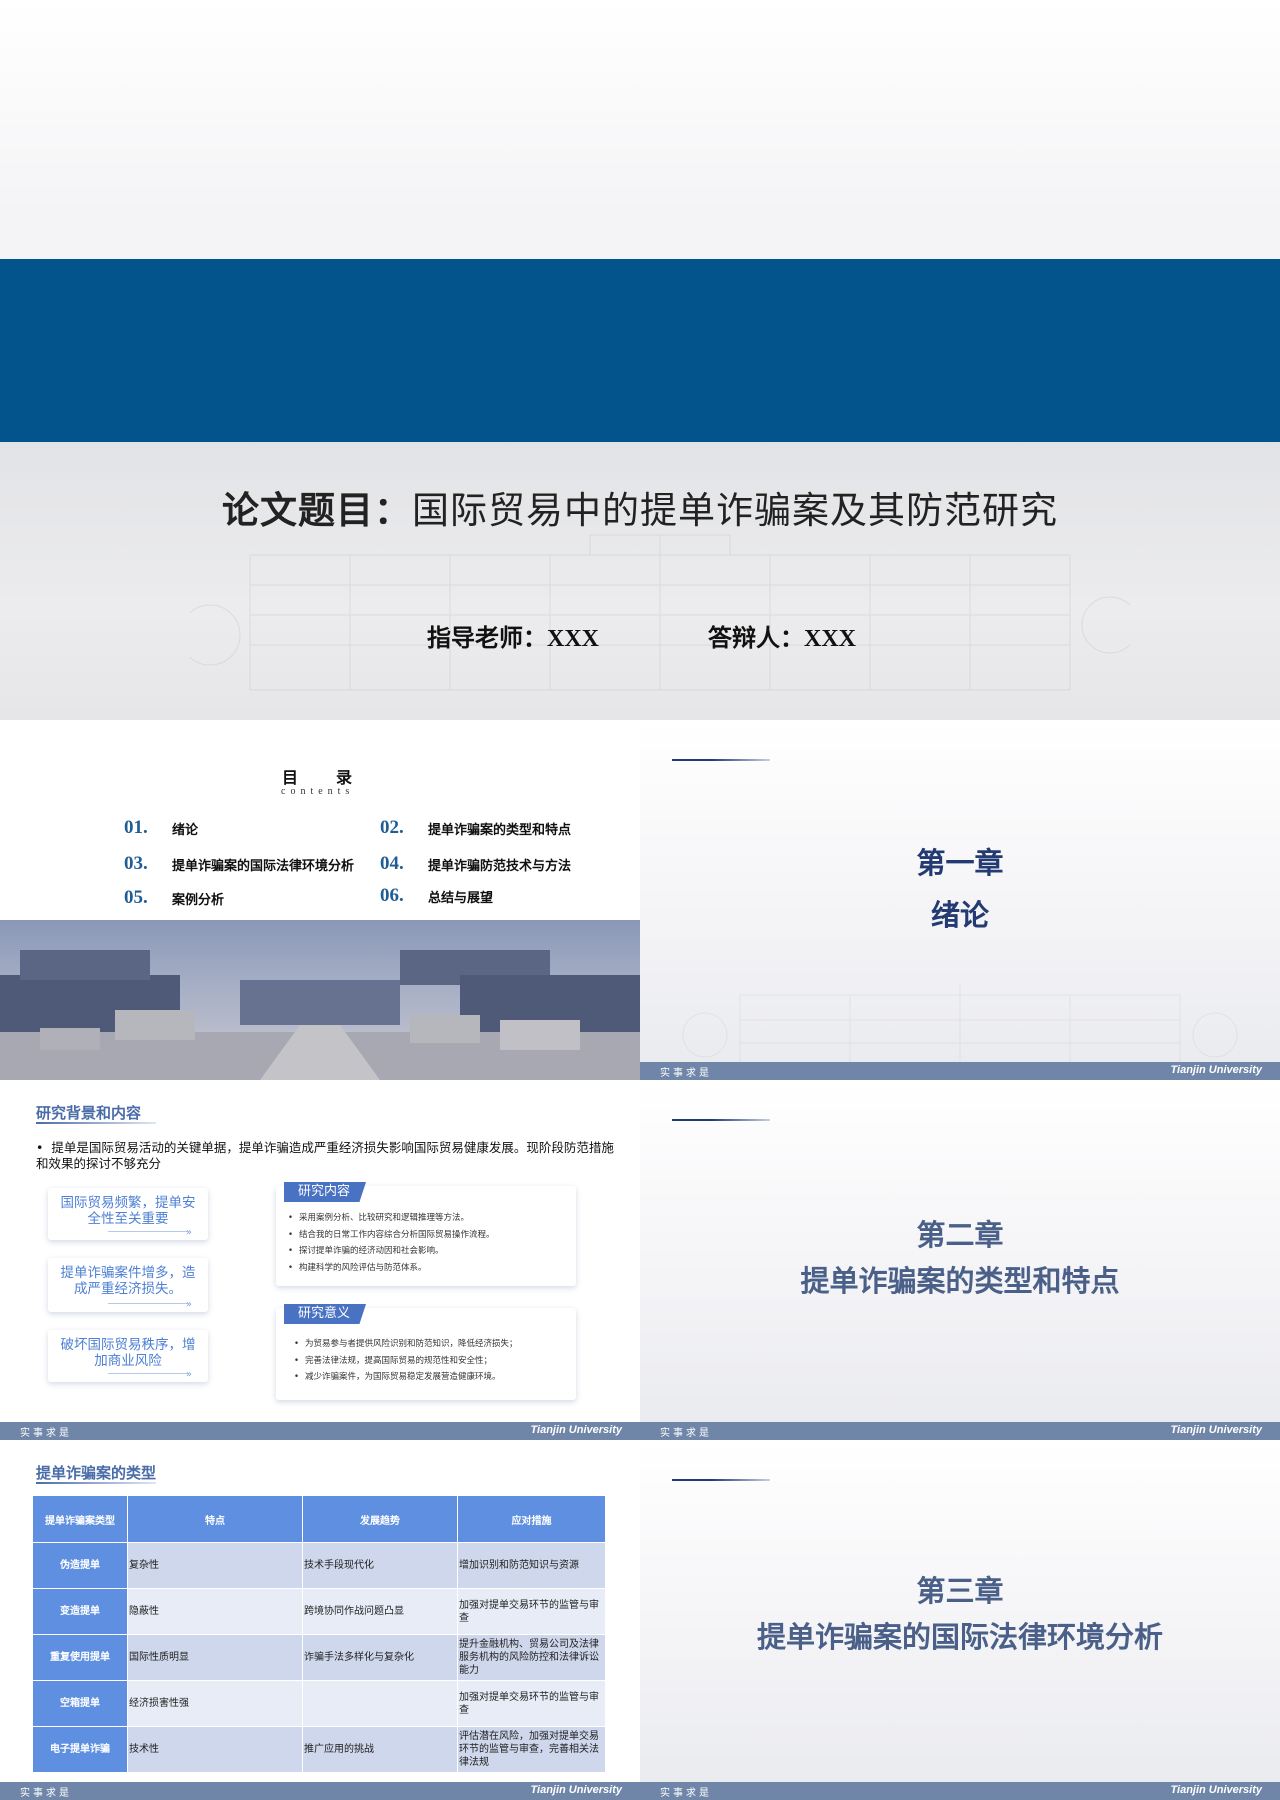 Image resolution: width=1280 pixels, height=1800 pixels. I want to click on chapter-title: 提单诈骗案的类型和特点, so click(960, 1281).